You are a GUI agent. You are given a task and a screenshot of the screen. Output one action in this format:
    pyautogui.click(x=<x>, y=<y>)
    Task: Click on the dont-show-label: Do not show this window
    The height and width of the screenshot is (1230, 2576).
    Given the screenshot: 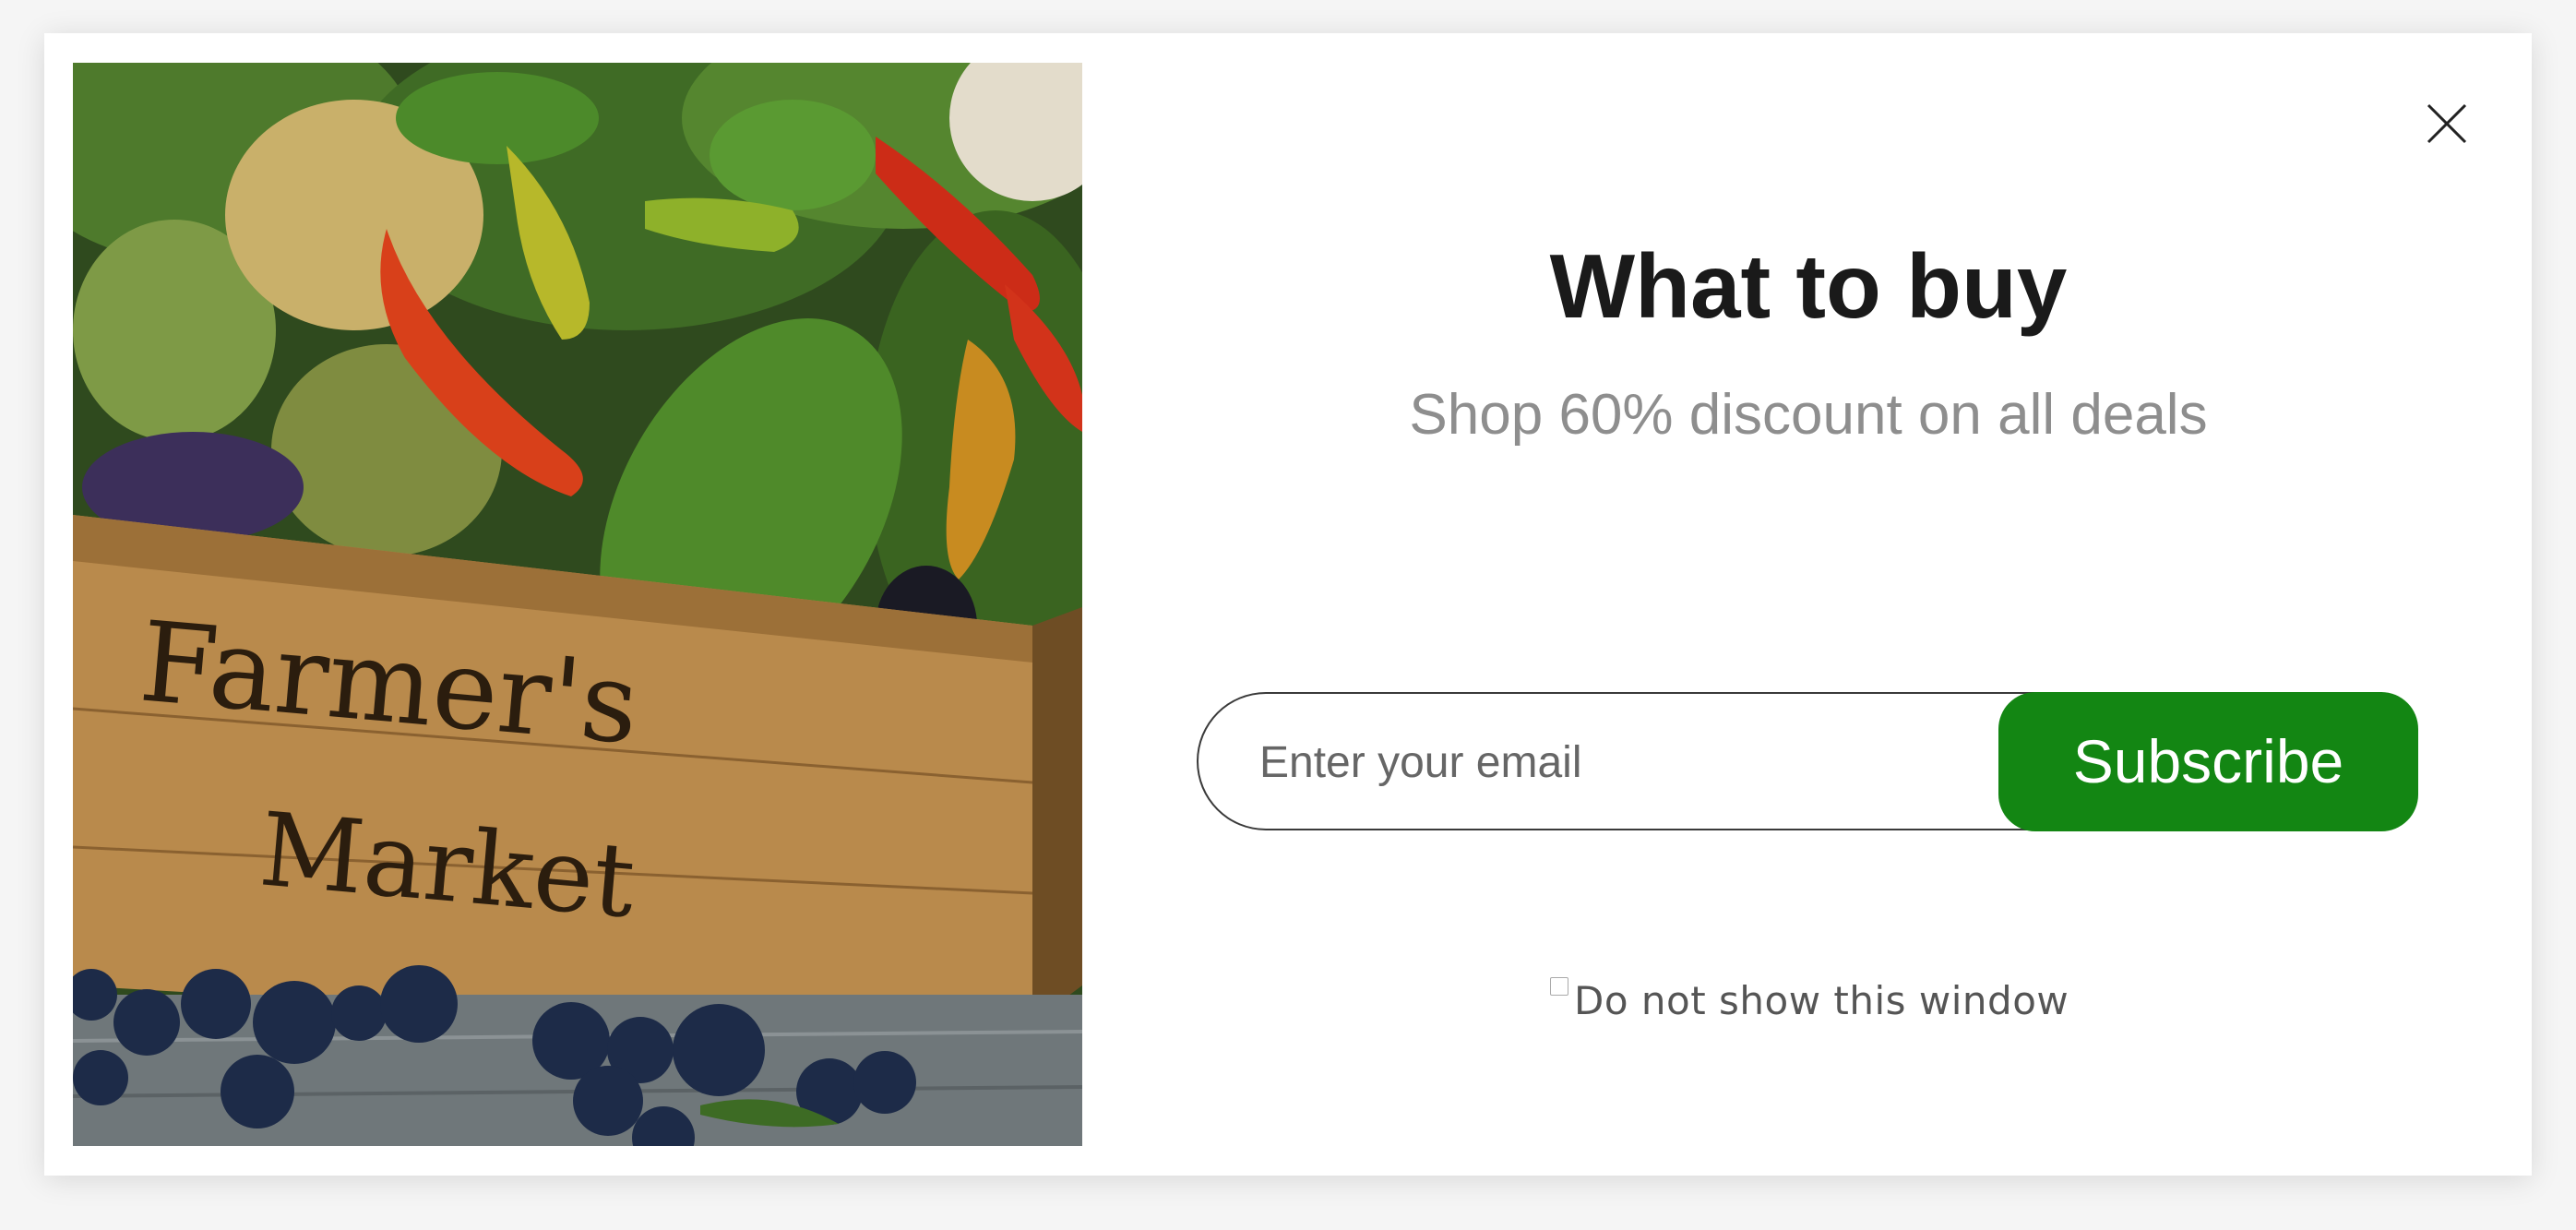 What is the action you would take?
    pyautogui.click(x=1821, y=1001)
    